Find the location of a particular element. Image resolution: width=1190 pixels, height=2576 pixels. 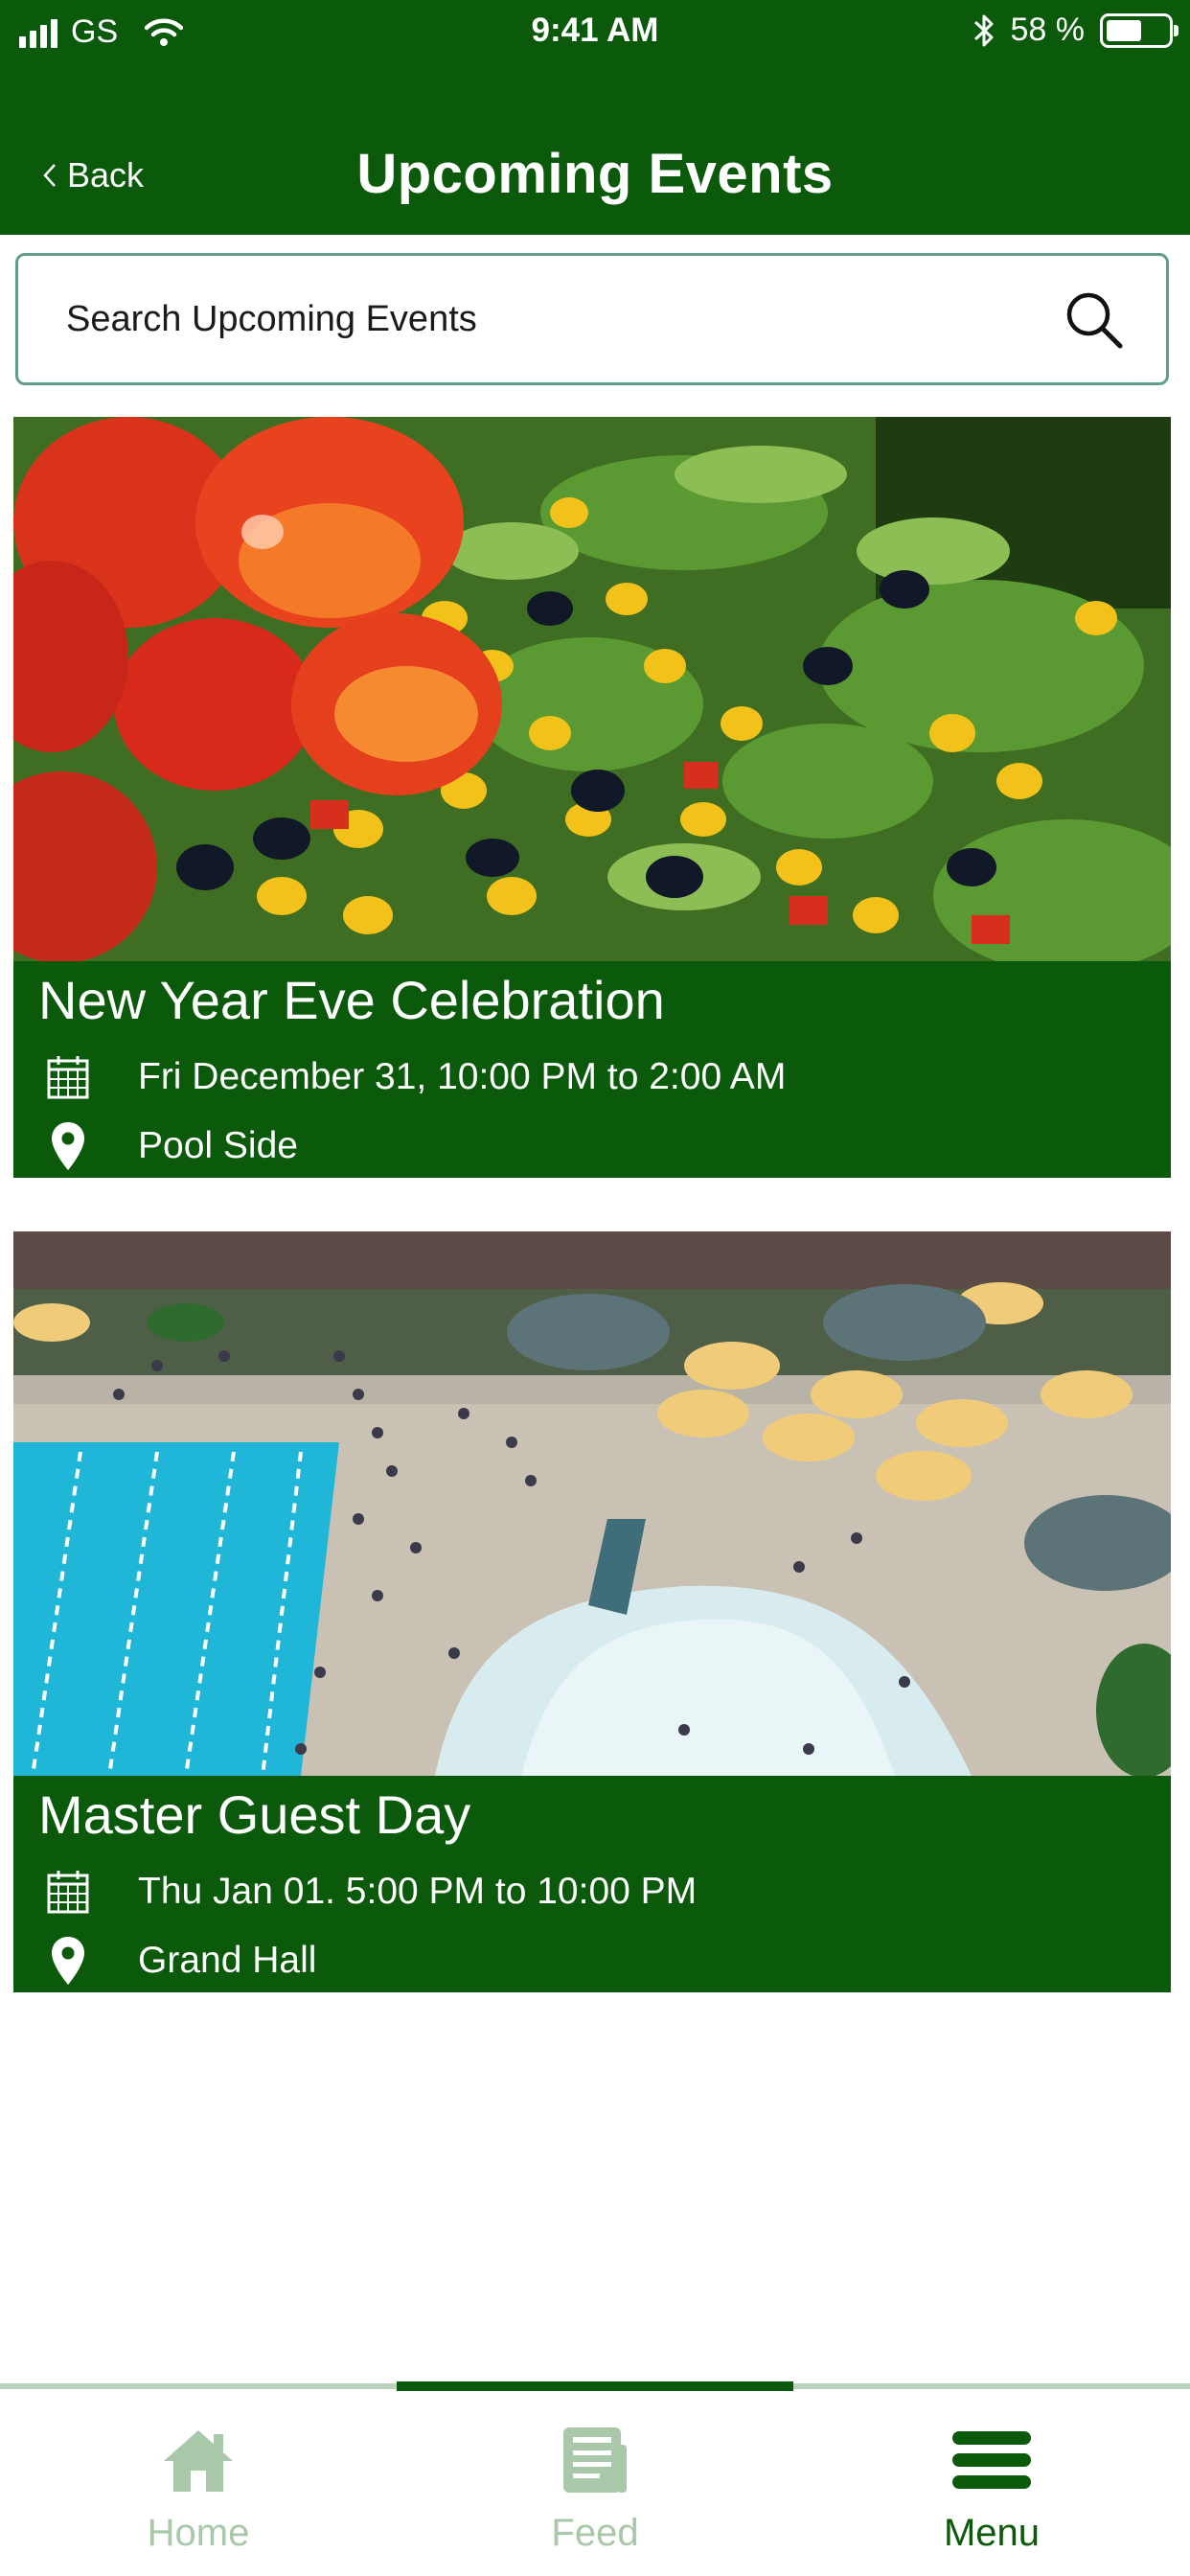

navigation-bar: Back Upcoming Events is located at coordinates (595, 151).